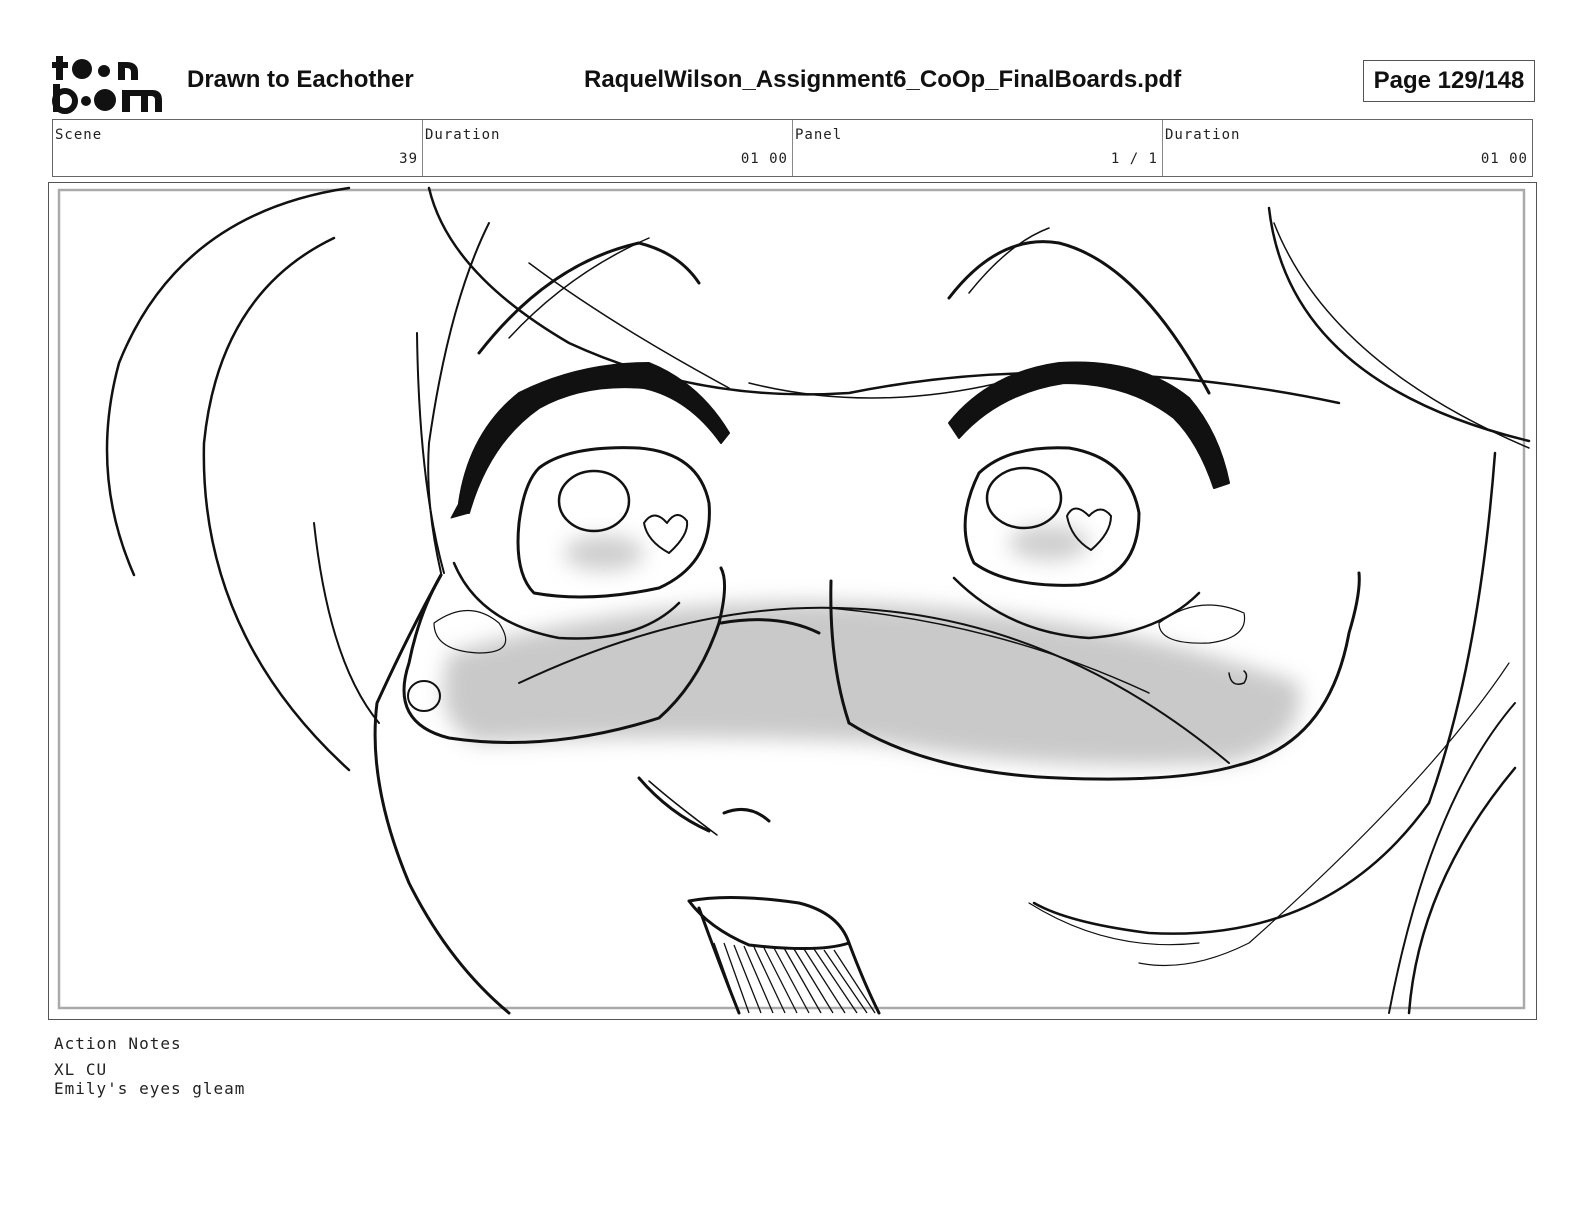  I want to click on toon-boom-logo-icon, so click(107, 85).